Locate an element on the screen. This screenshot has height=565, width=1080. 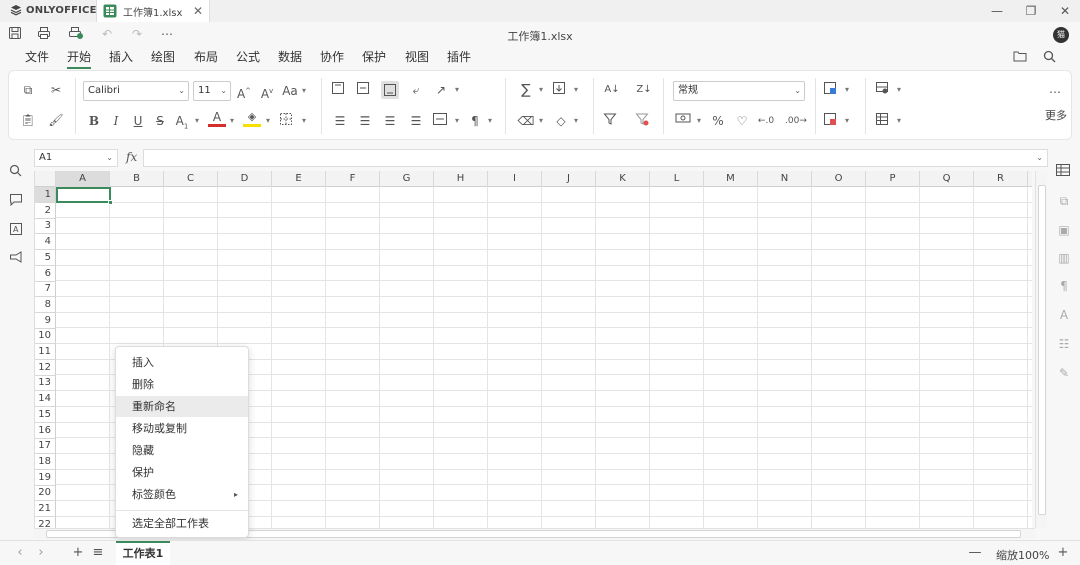
spellcheck-icon: A is located at coordinates (17, 230).